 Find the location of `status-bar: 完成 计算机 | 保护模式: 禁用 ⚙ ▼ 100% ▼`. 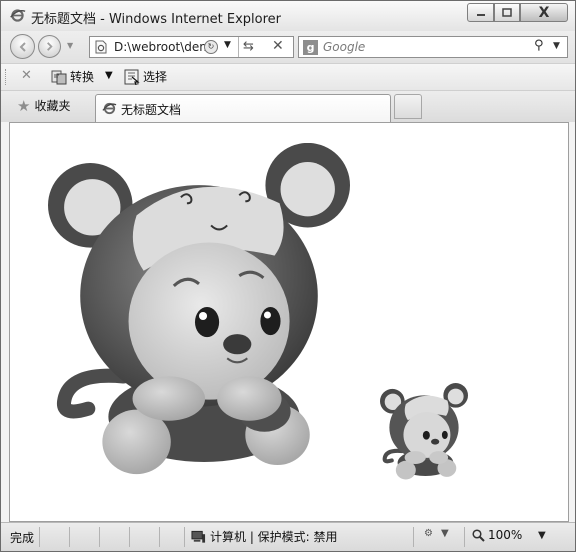

status-bar: 完成 计算机 | 保护模式: 禁用 ⚙ ▼ 100% ▼ is located at coordinates (288, 536).